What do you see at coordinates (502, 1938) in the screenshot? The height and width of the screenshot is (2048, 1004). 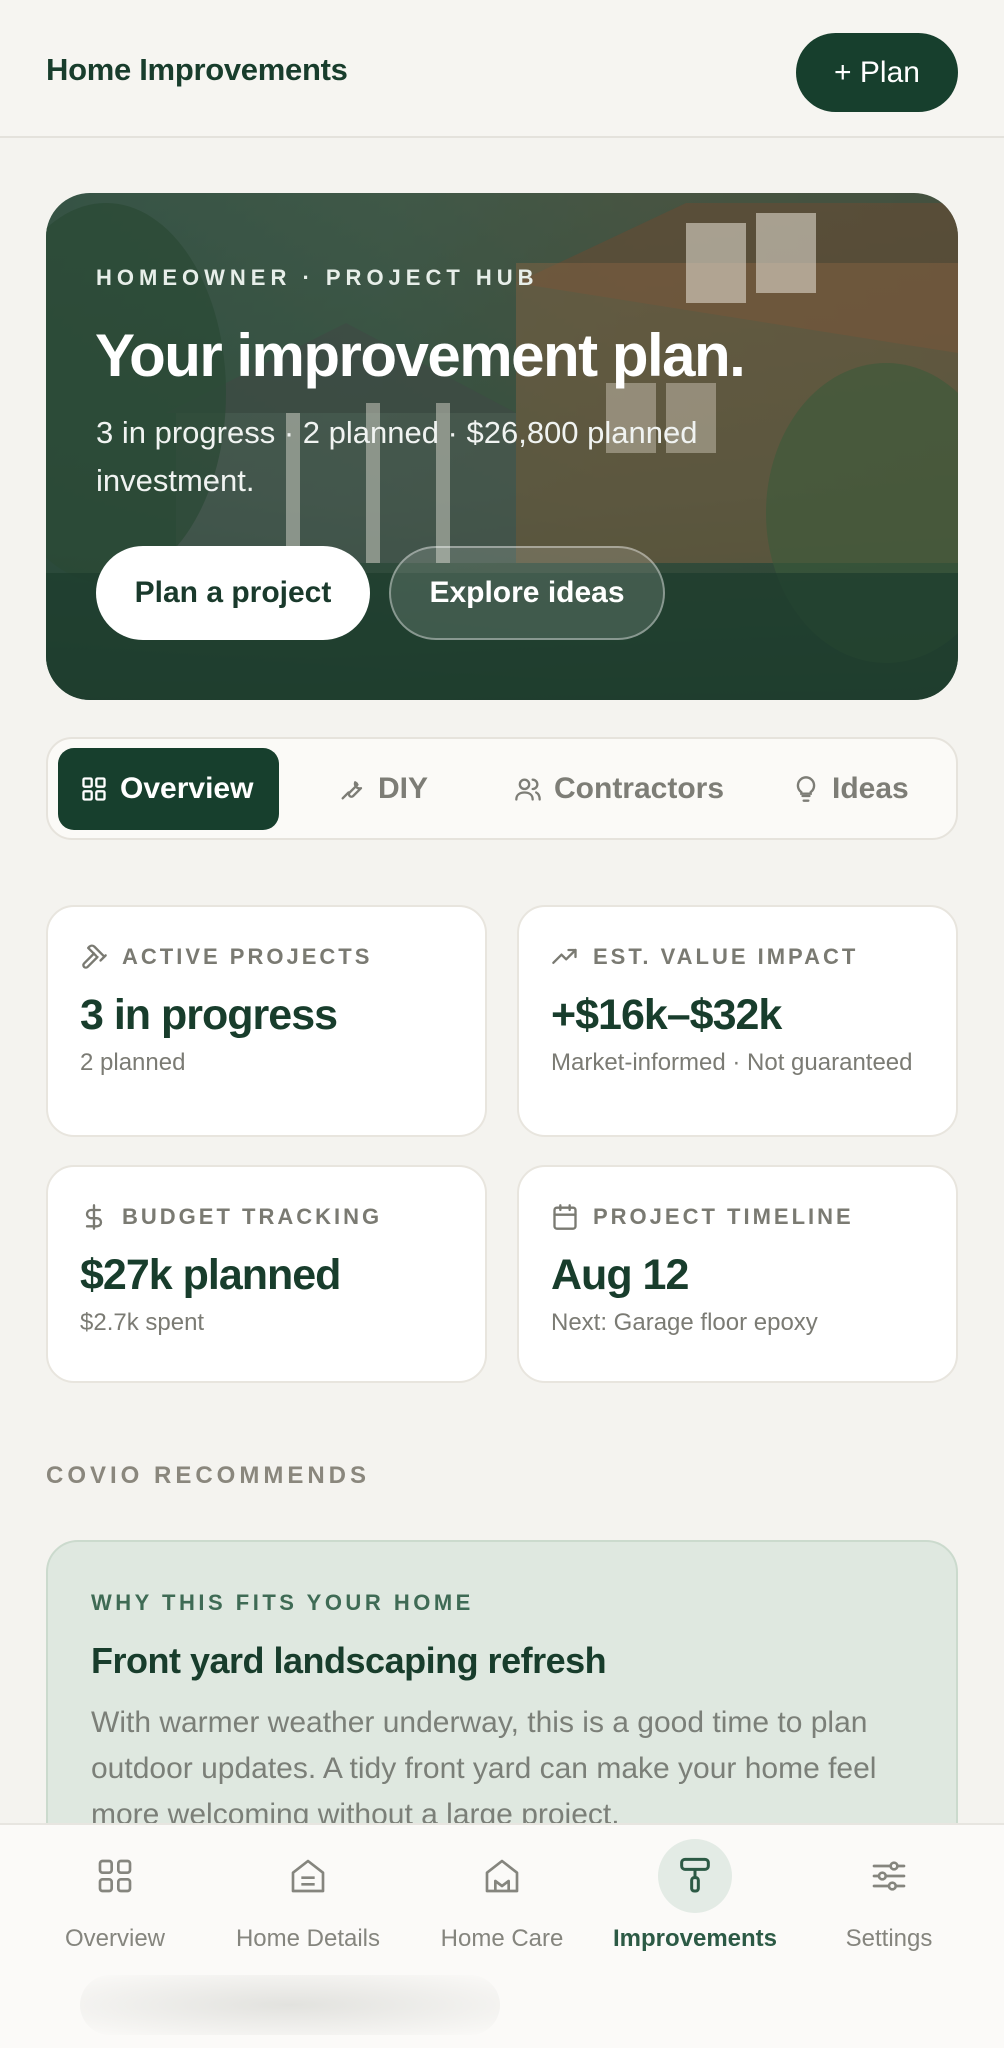 I see `nav-label: Home Care` at bounding box center [502, 1938].